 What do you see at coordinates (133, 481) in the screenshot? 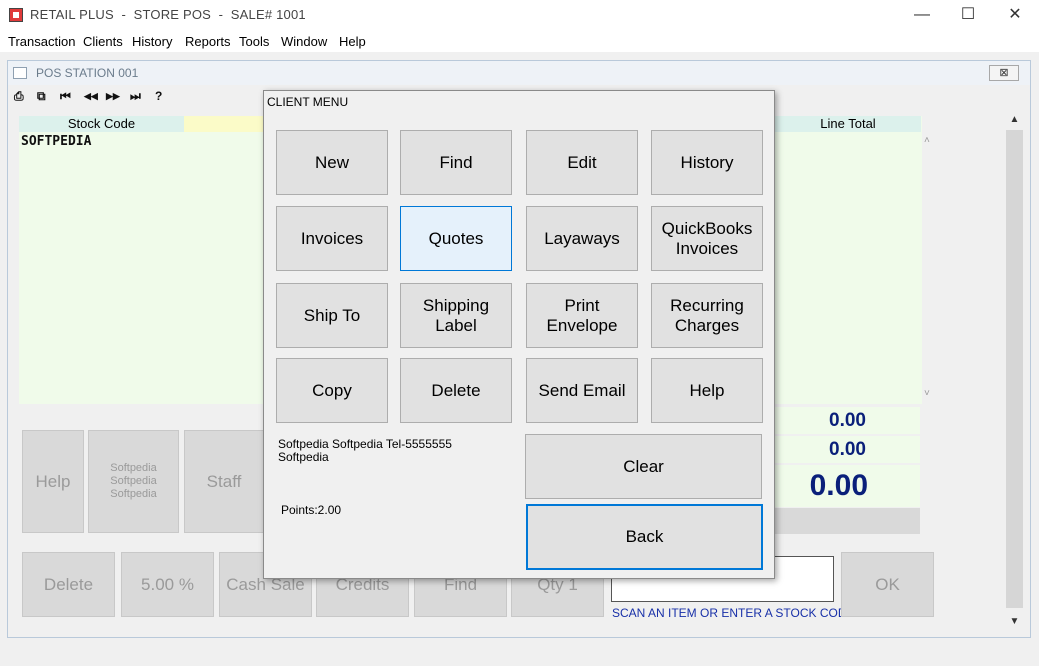
I see `client-info-button: Softpedia Softpedia Softpedia` at bounding box center [133, 481].